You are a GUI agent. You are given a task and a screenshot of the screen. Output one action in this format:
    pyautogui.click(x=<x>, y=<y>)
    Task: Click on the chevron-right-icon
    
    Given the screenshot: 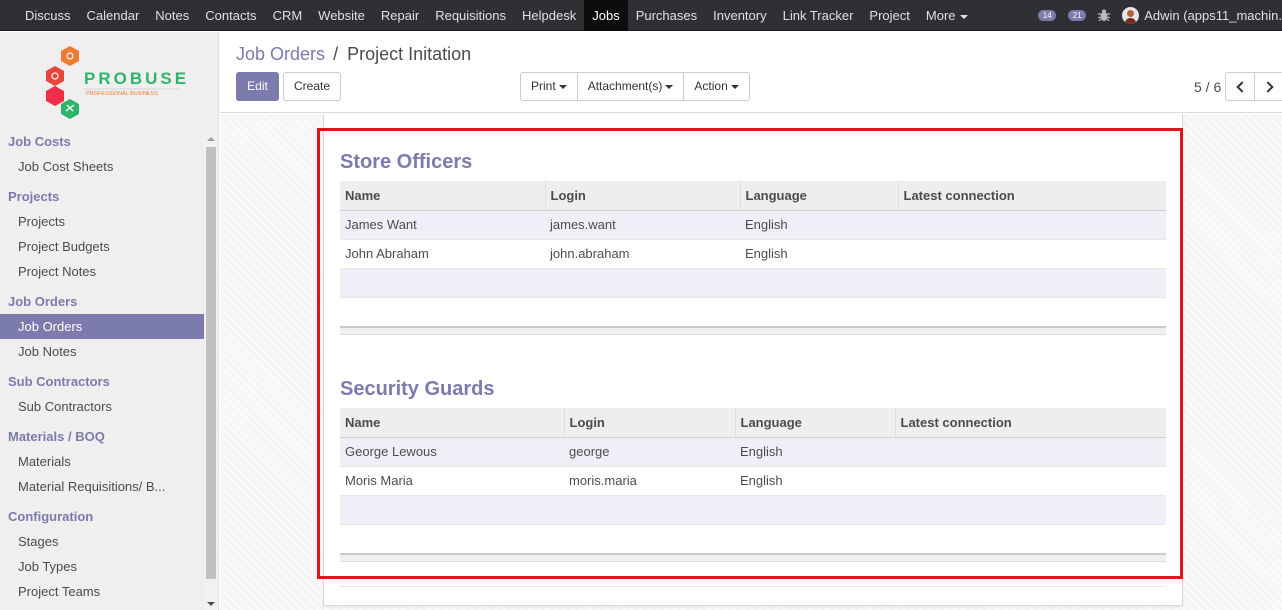 What is the action you would take?
    pyautogui.click(x=1267, y=86)
    